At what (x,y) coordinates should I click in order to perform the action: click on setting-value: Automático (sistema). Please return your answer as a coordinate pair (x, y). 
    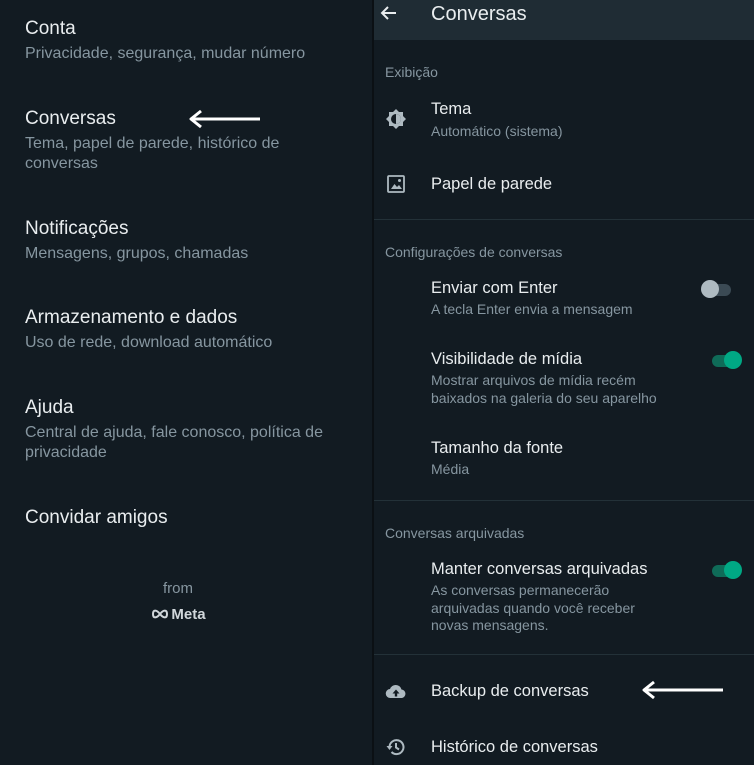
    Looking at the image, I should click on (497, 131).